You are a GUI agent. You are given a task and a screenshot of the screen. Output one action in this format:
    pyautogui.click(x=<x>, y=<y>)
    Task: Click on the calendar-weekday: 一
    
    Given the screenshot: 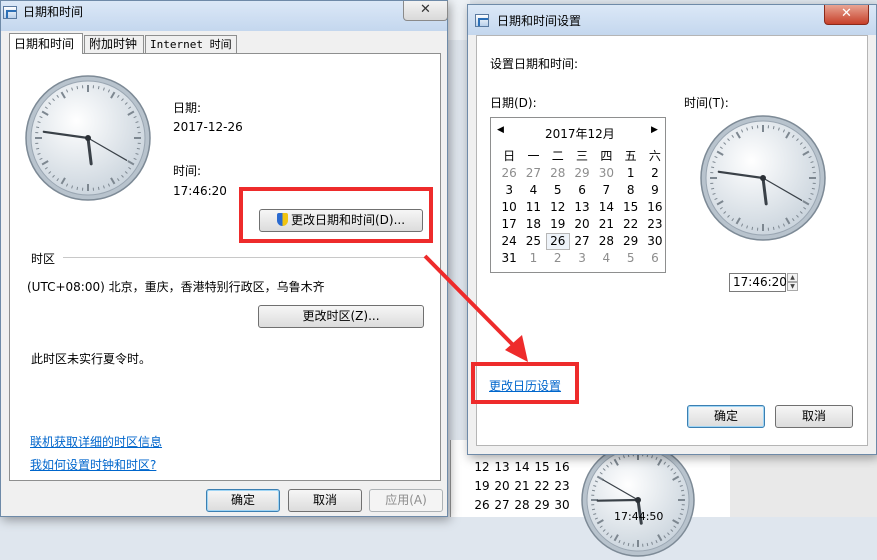 What is the action you would take?
    pyautogui.click(x=533, y=156)
    